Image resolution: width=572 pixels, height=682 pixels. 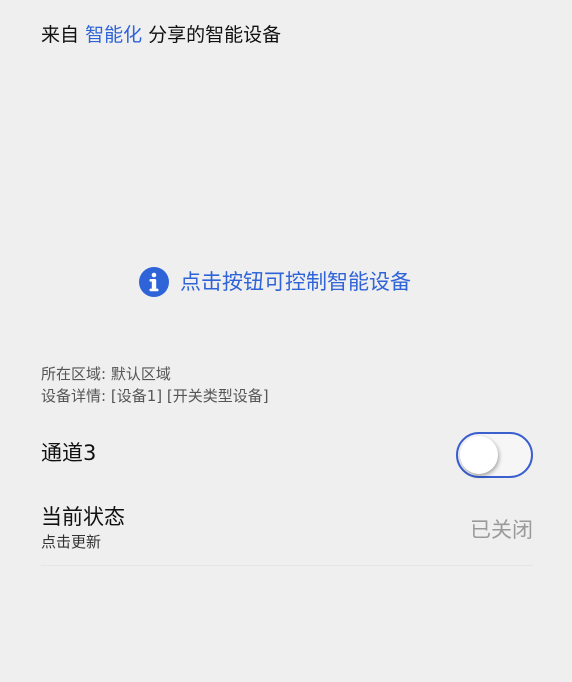 What do you see at coordinates (479, 455) in the screenshot?
I see `toggle-knob` at bounding box center [479, 455].